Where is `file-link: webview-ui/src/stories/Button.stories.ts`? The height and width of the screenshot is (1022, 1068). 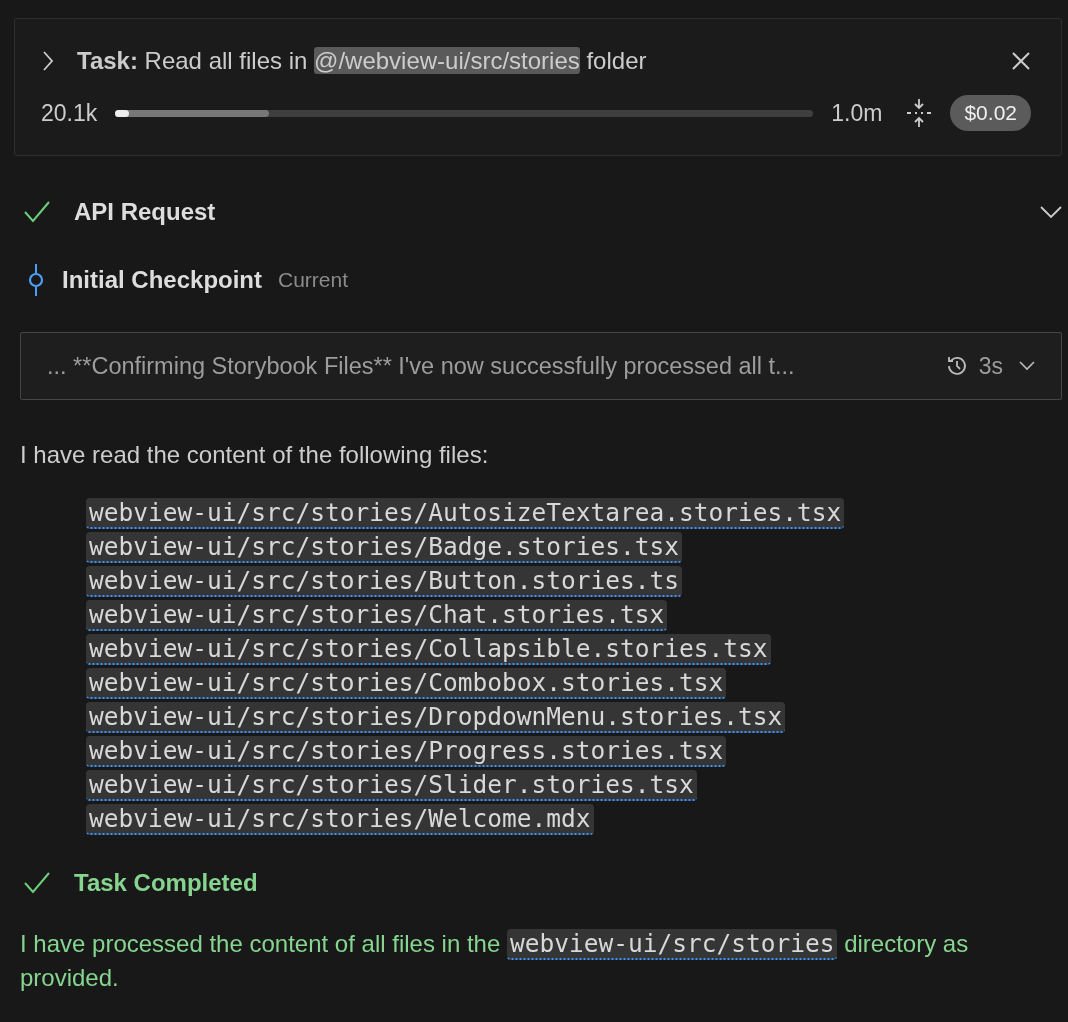 file-link: webview-ui/src/stories/Button.stories.ts is located at coordinates (384, 581).